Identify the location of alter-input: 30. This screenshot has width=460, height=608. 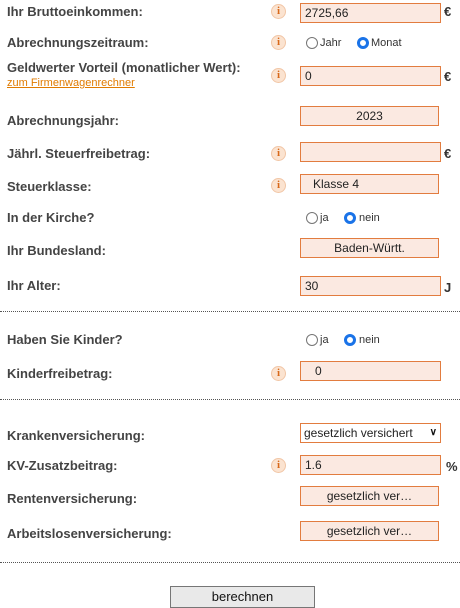
(370, 286).